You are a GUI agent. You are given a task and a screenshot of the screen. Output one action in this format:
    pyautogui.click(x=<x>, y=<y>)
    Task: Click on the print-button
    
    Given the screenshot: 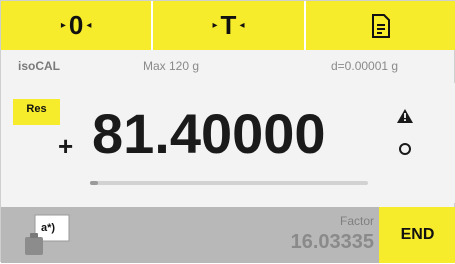 What is the action you would take?
    pyautogui.click(x=380, y=25)
    